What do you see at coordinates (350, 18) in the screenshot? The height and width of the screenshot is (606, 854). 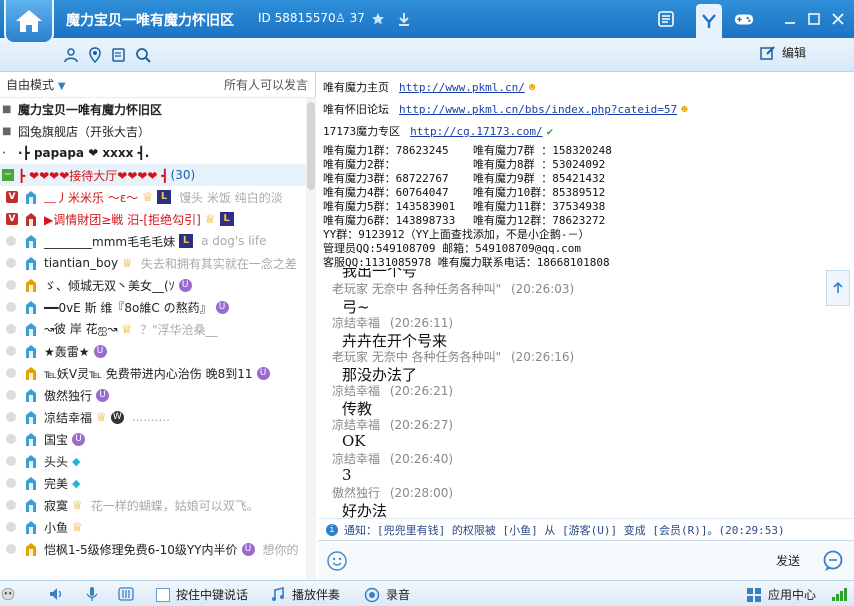 I see `online-count: ♙ 37` at bounding box center [350, 18].